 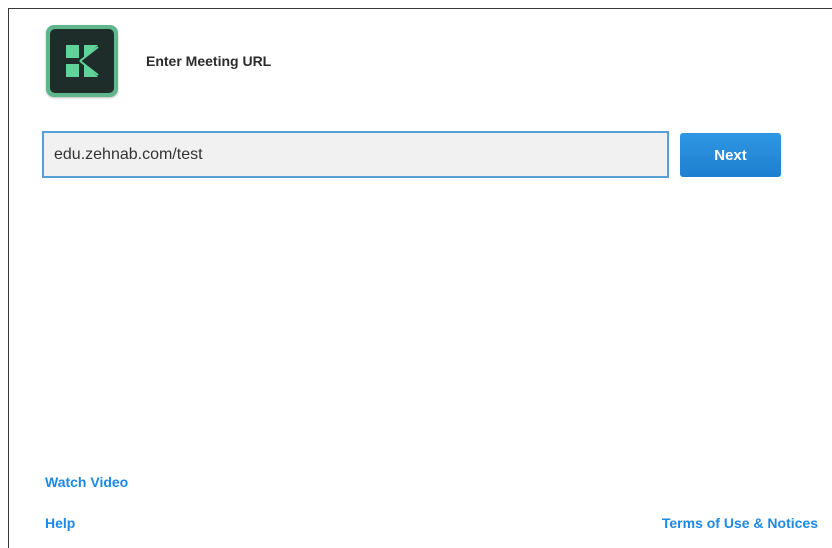 I want to click on adobe-connect-icon, so click(x=82, y=61).